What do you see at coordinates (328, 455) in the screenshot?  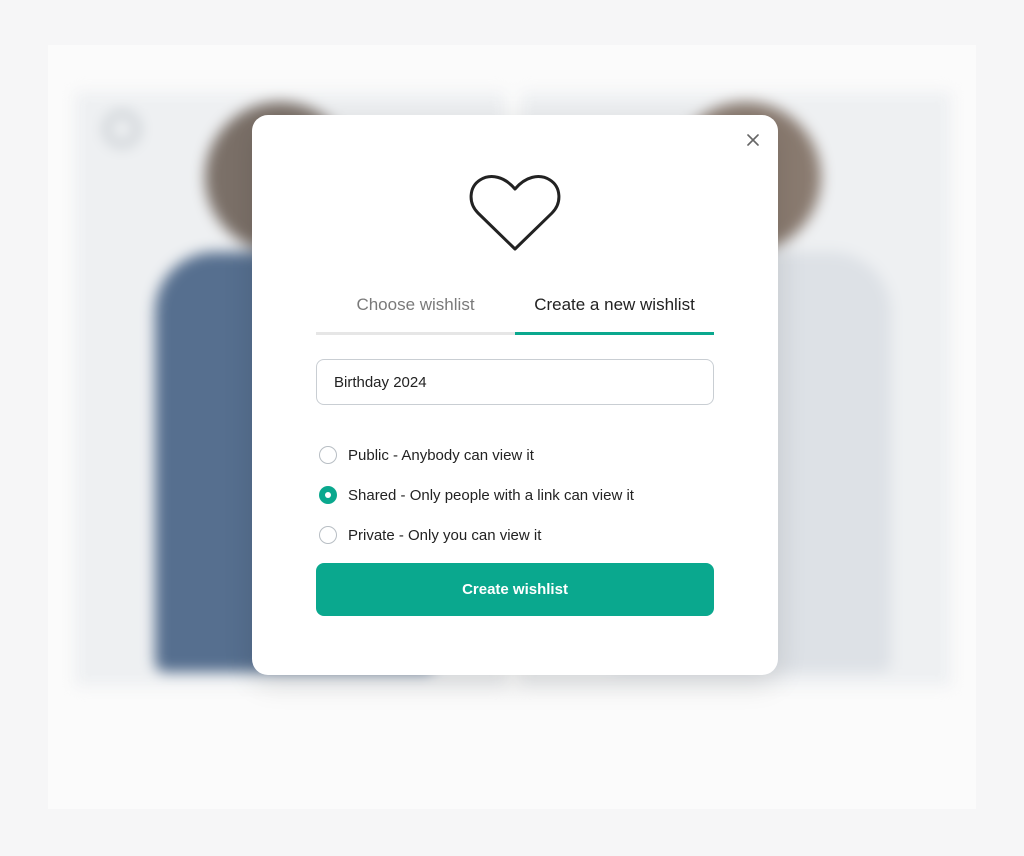 I see `radio-public` at bounding box center [328, 455].